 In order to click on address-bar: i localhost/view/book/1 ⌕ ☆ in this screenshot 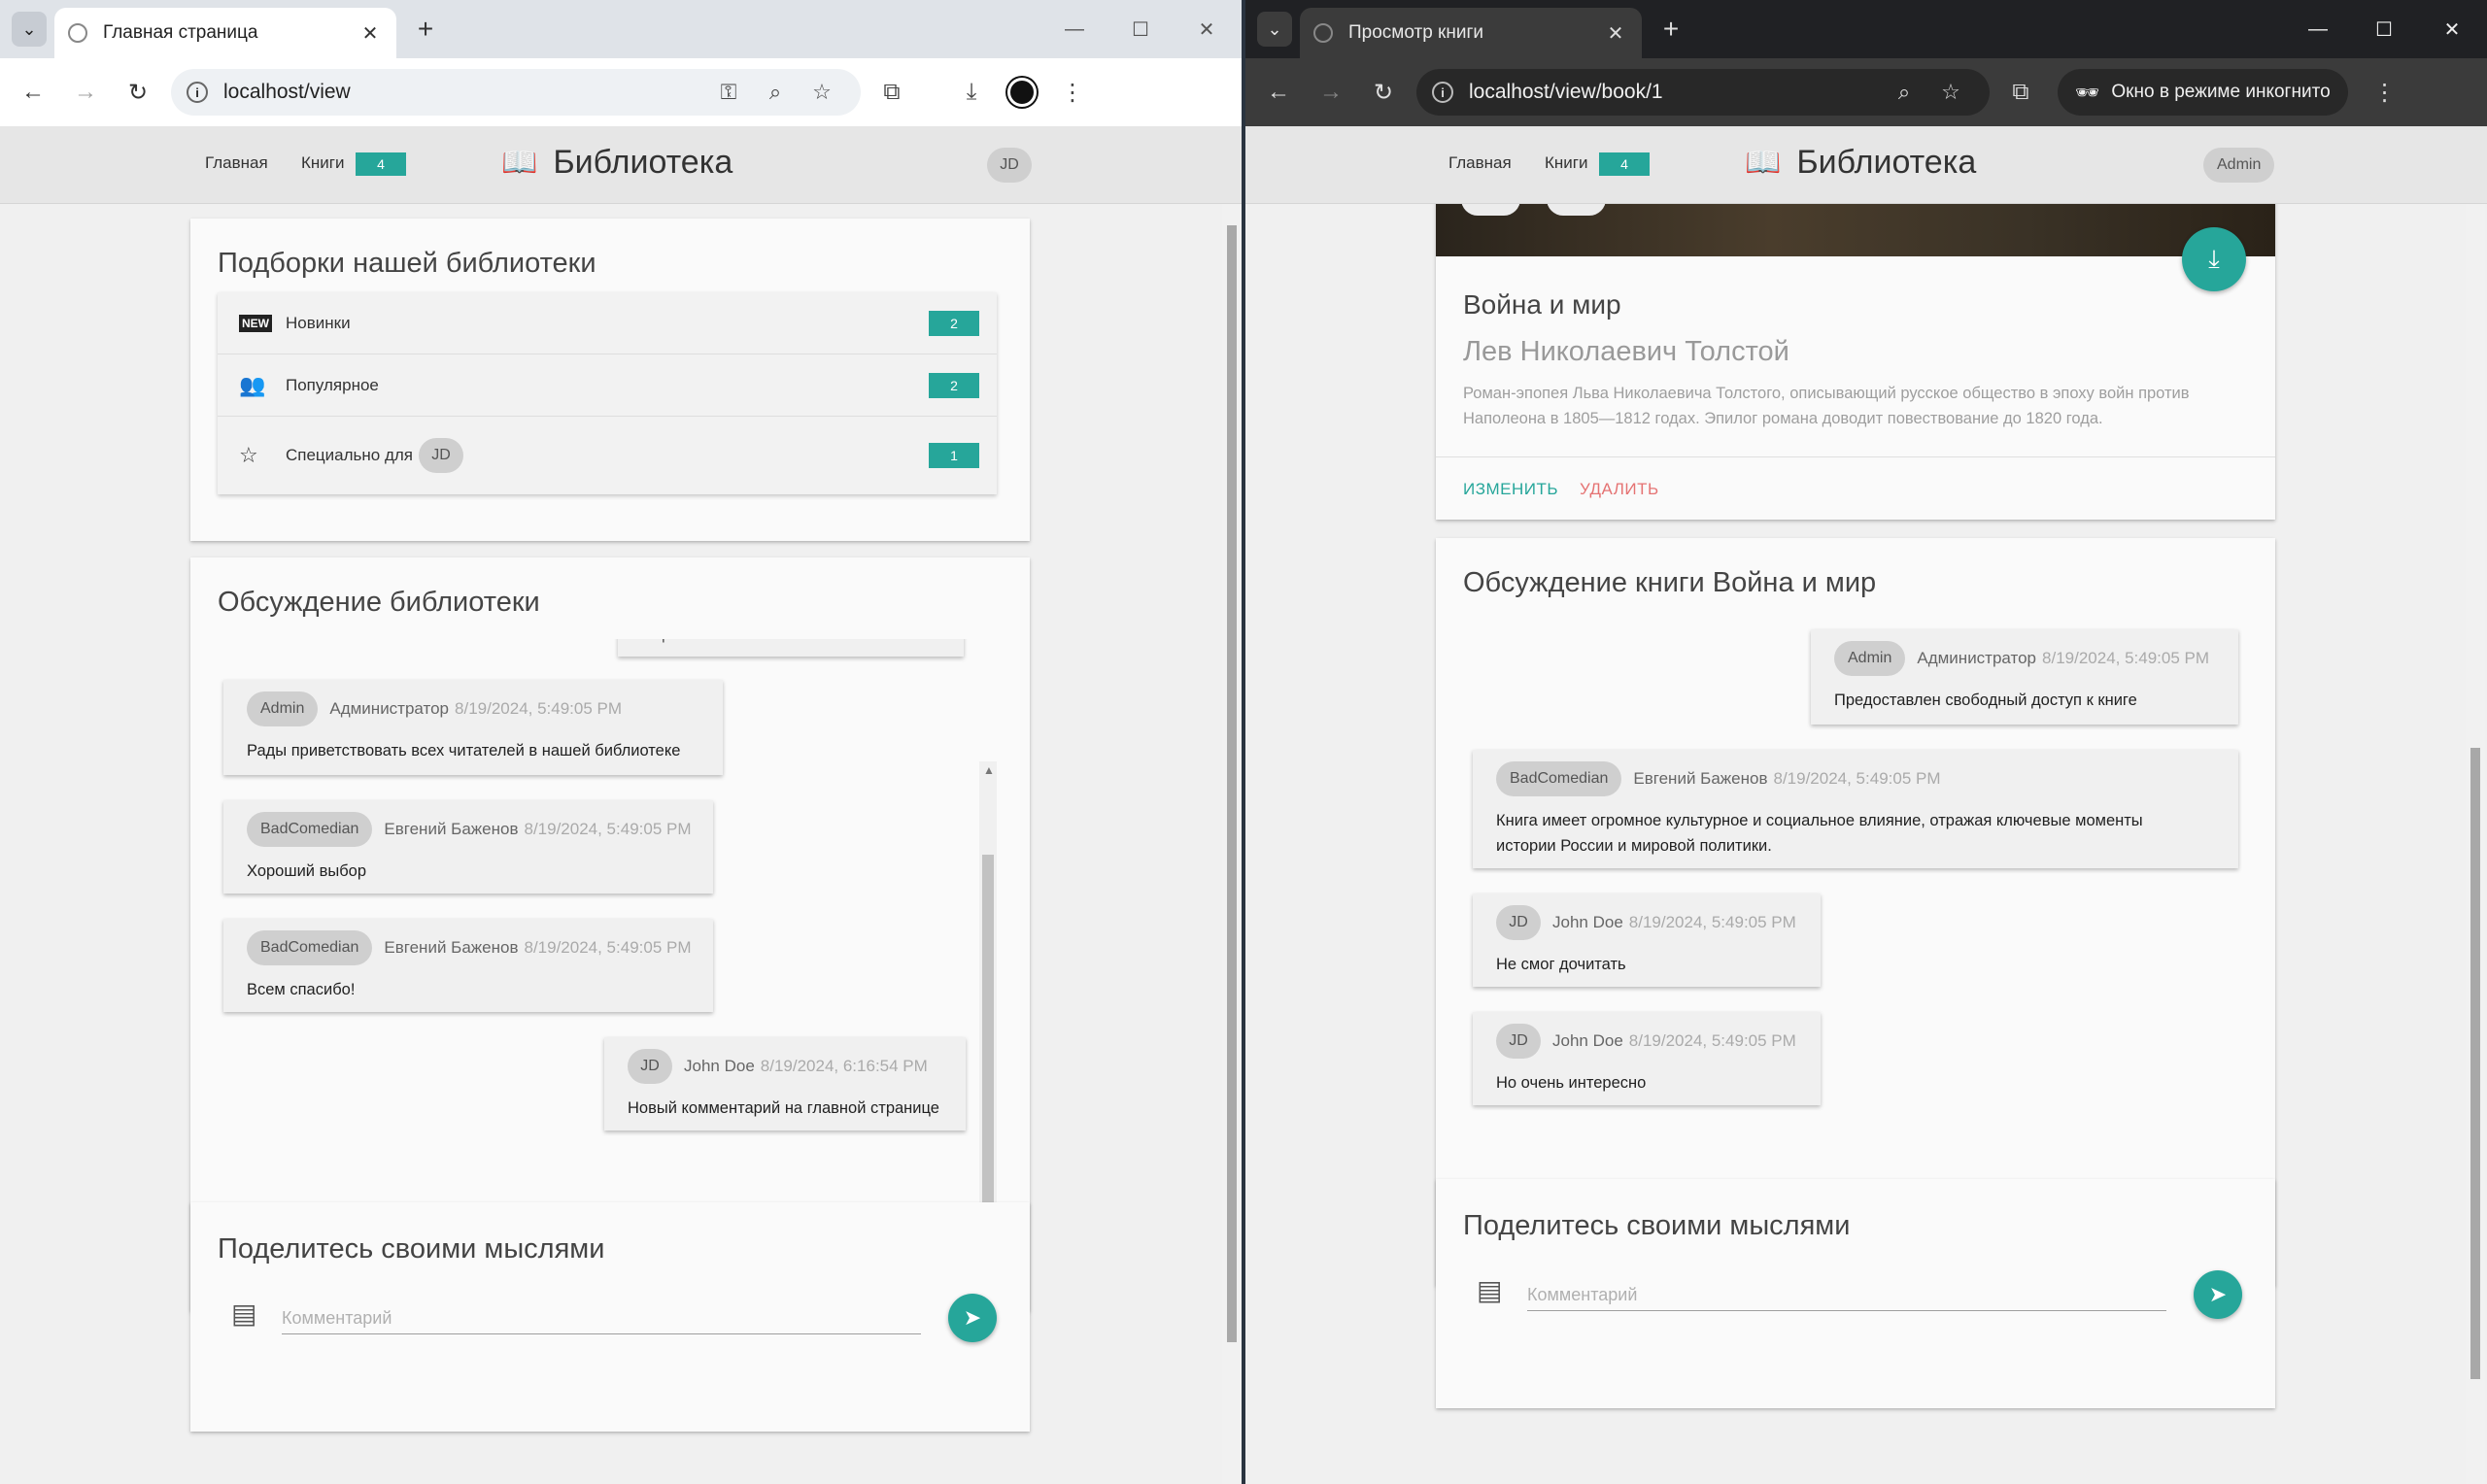, I will do `click(1703, 92)`.